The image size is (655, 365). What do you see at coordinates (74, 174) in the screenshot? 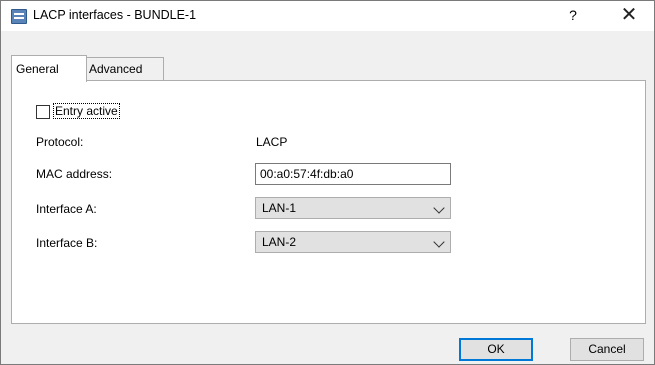
I see `mac-address-label: MAC address:` at bounding box center [74, 174].